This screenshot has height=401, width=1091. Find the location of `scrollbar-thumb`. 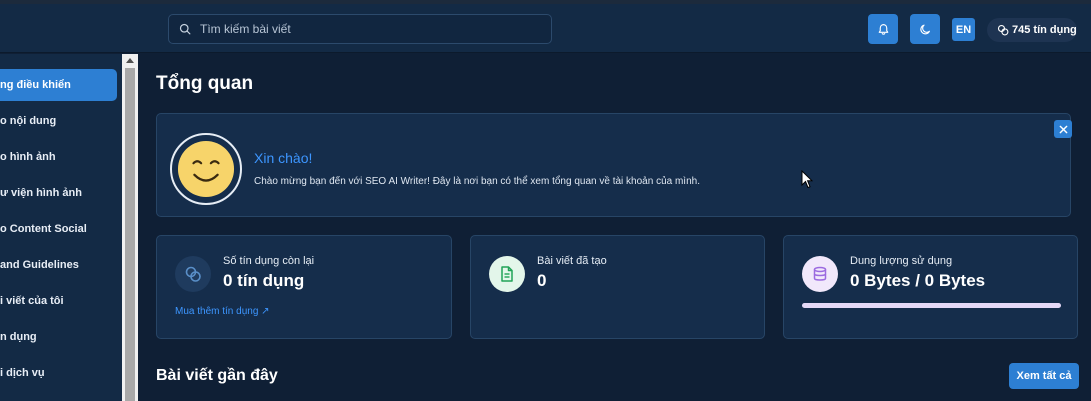

scrollbar-thumb is located at coordinates (130, 234).